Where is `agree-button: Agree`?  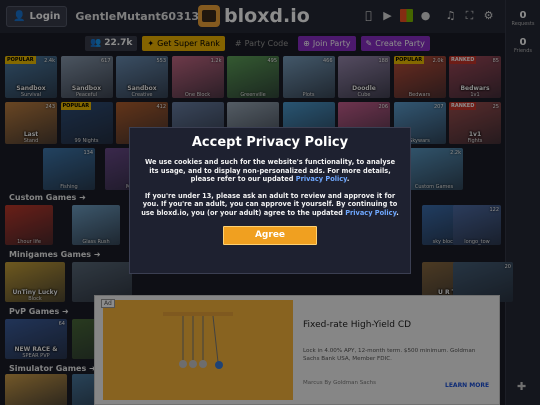 agree-button: Agree is located at coordinates (270, 235).